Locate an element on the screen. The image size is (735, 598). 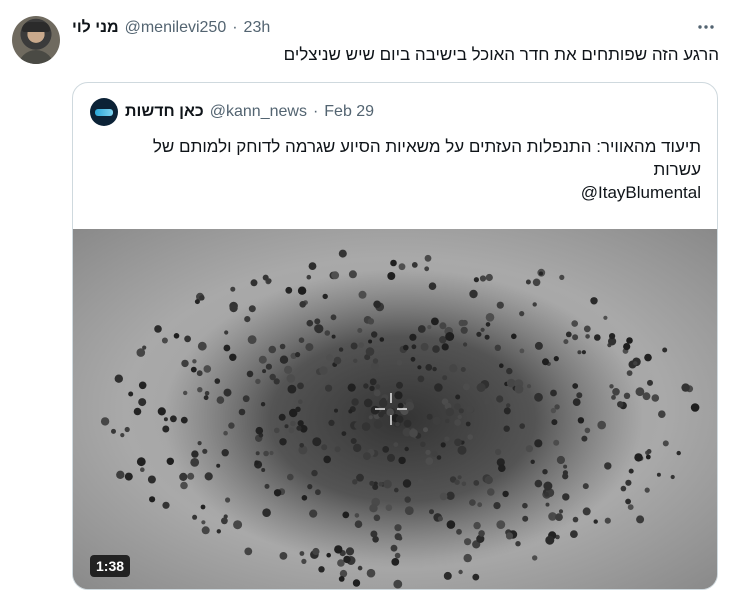
author-handle: @menilevi250 is located at coordinates (176, 28).